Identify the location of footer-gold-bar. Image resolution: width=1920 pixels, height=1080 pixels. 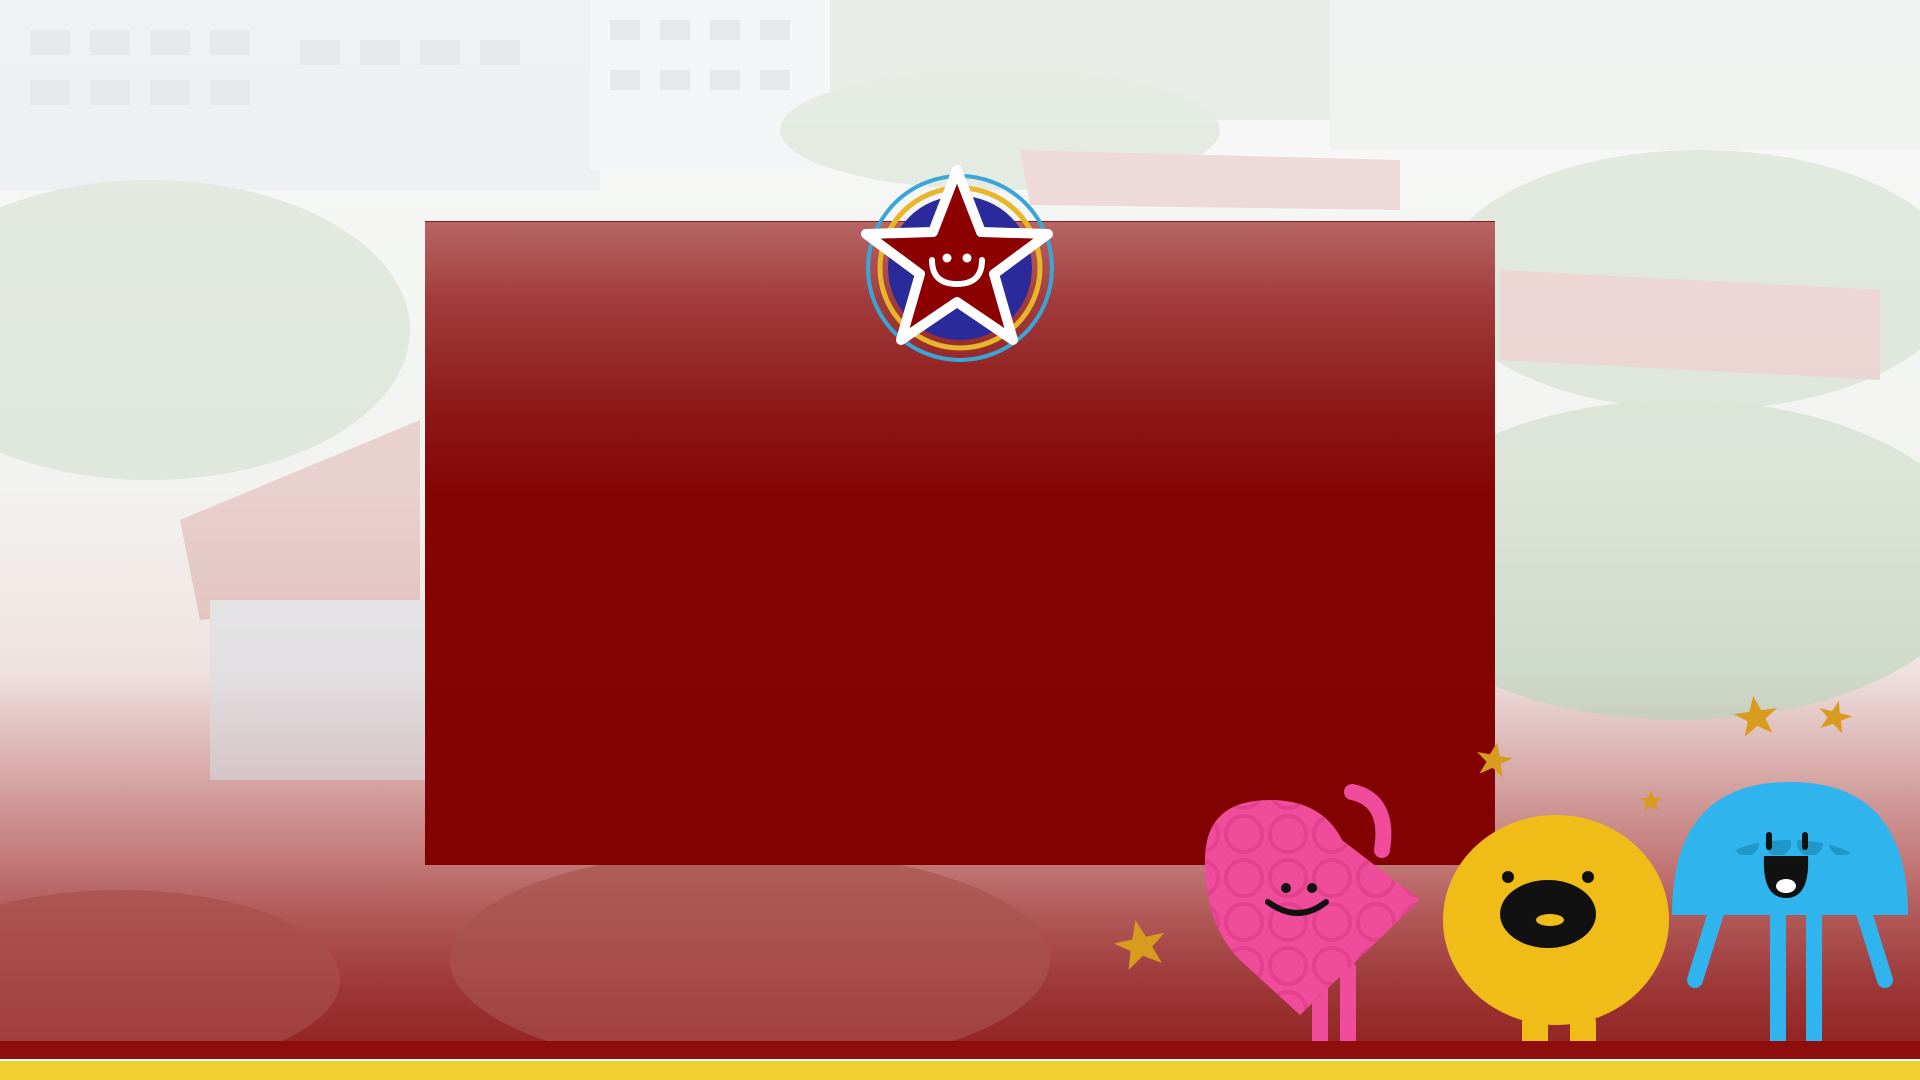
(960, 1069).